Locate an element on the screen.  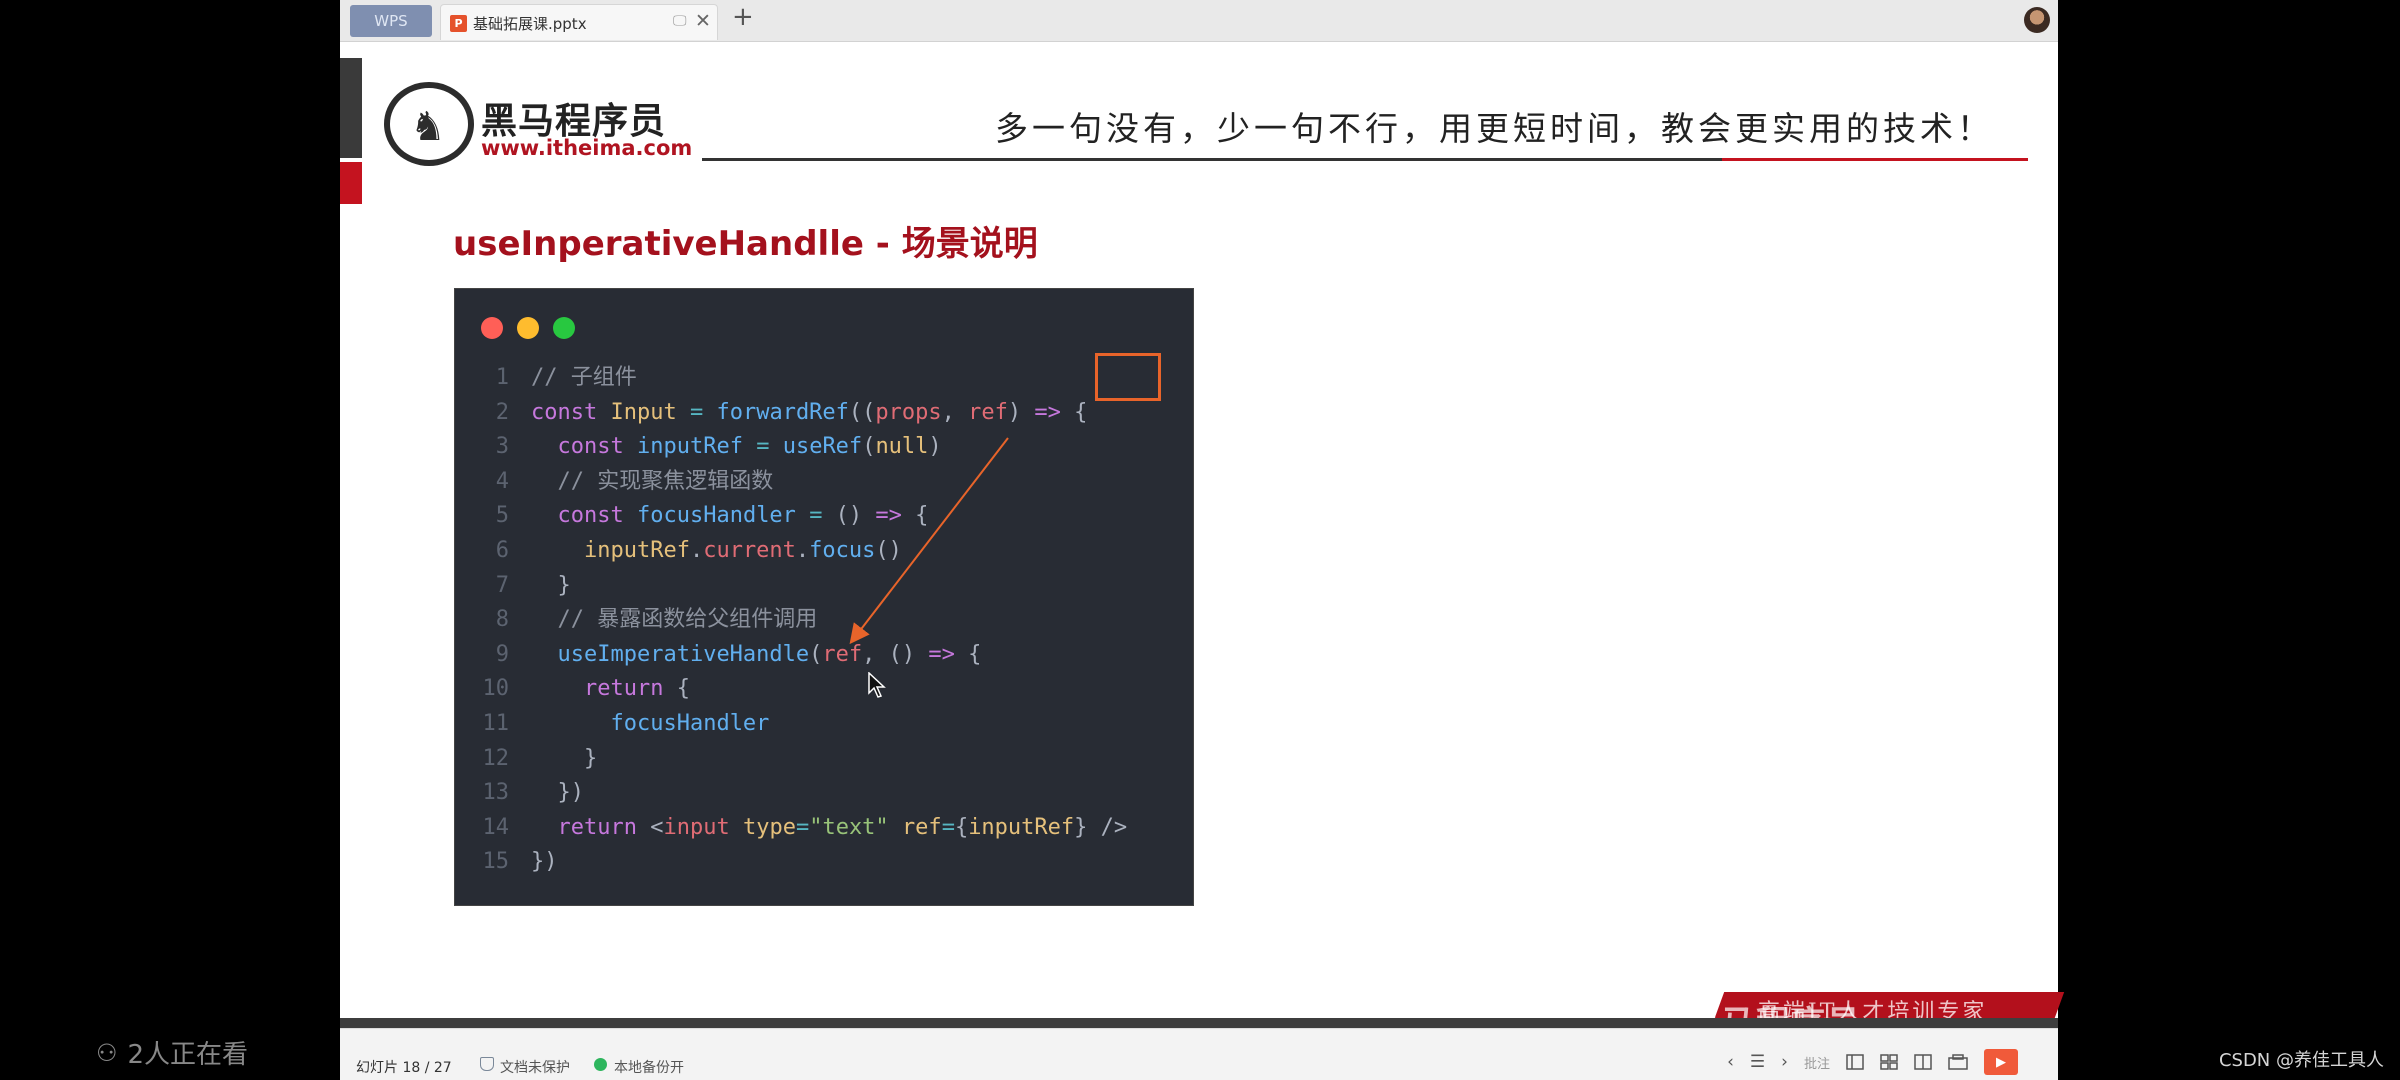
viewers-count: 2人正在看 is located at coordinates (188, 1055).